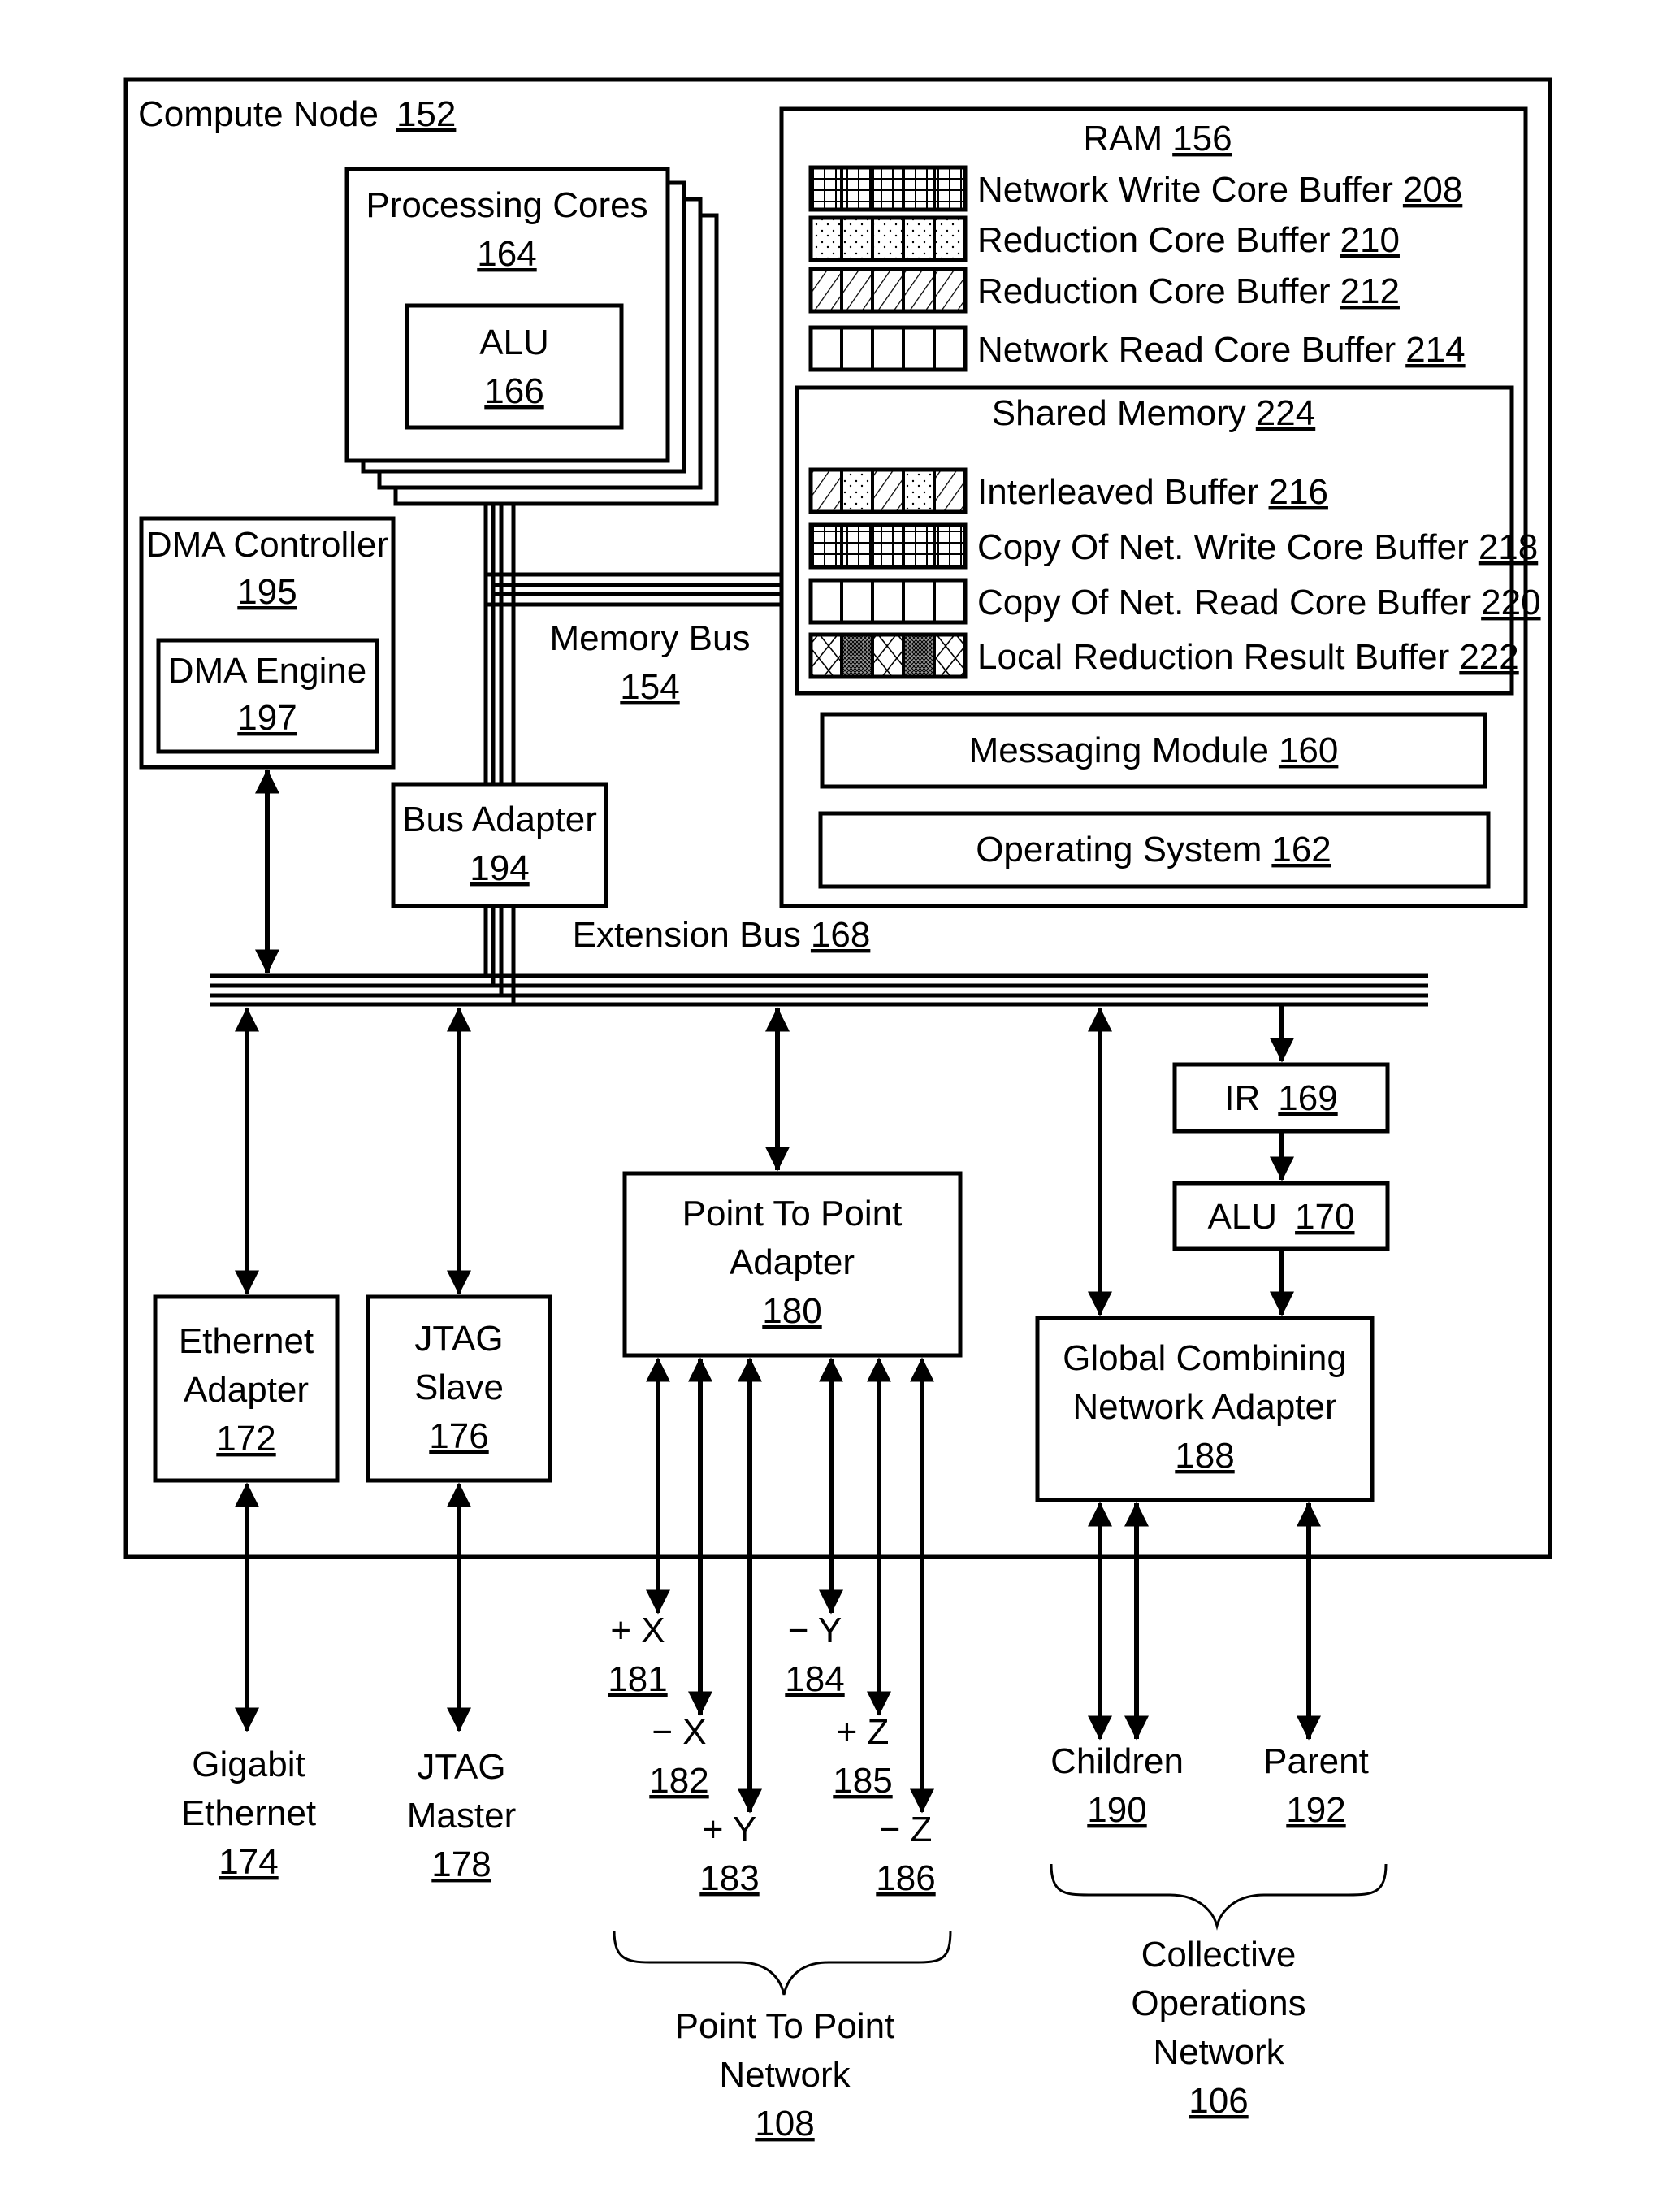  I want to click on p2p-link-ref: 184, so click(815, 1679).